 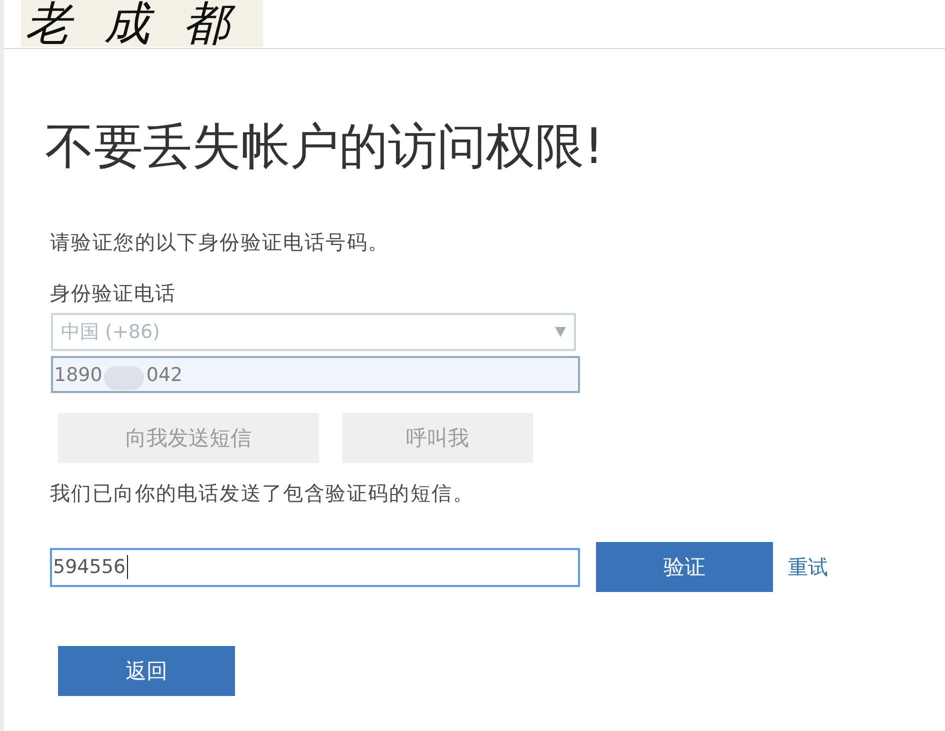 What do you see at coordinates (808, 567) in the screenshot?
I see `retry-link: 重试` at bounding box center [808, 567].